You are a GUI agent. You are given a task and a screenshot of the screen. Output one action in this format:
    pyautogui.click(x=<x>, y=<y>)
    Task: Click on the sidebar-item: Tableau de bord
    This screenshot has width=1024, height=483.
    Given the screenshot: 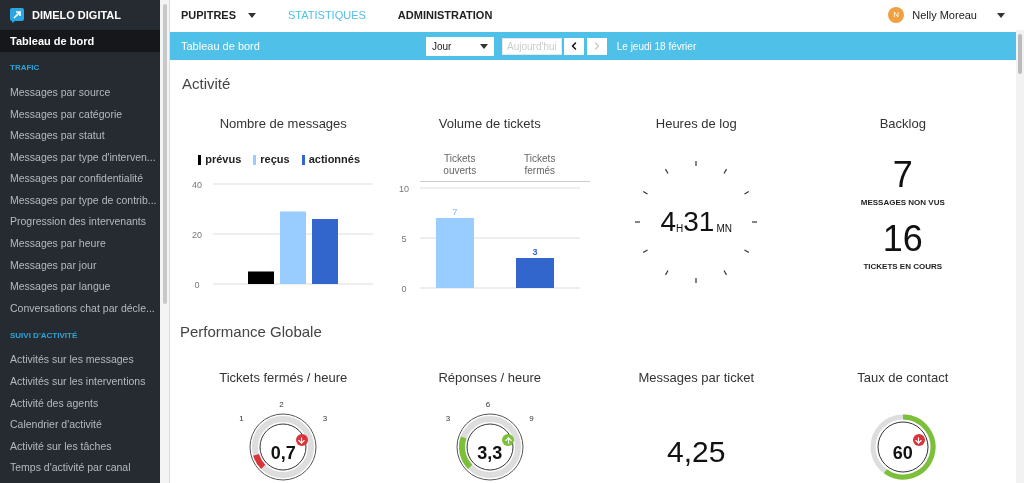 What is the action you would take?
    pyautogui.click(x=80, y=41)
    